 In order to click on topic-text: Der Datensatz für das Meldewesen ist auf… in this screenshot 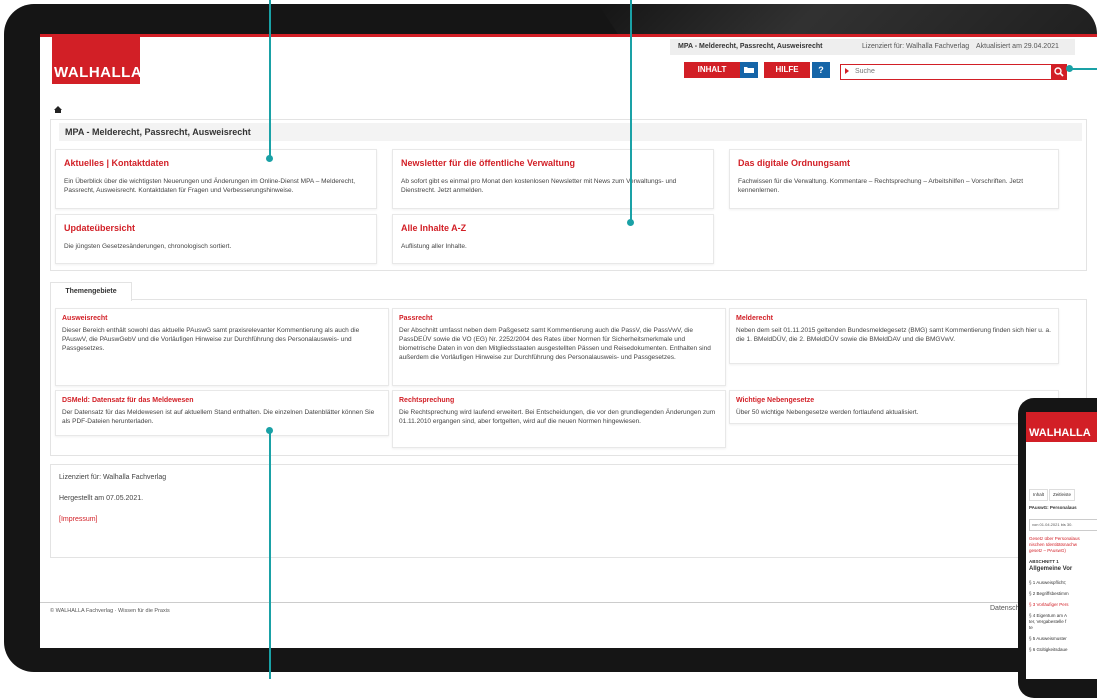, I will do `click(218, 417)`.